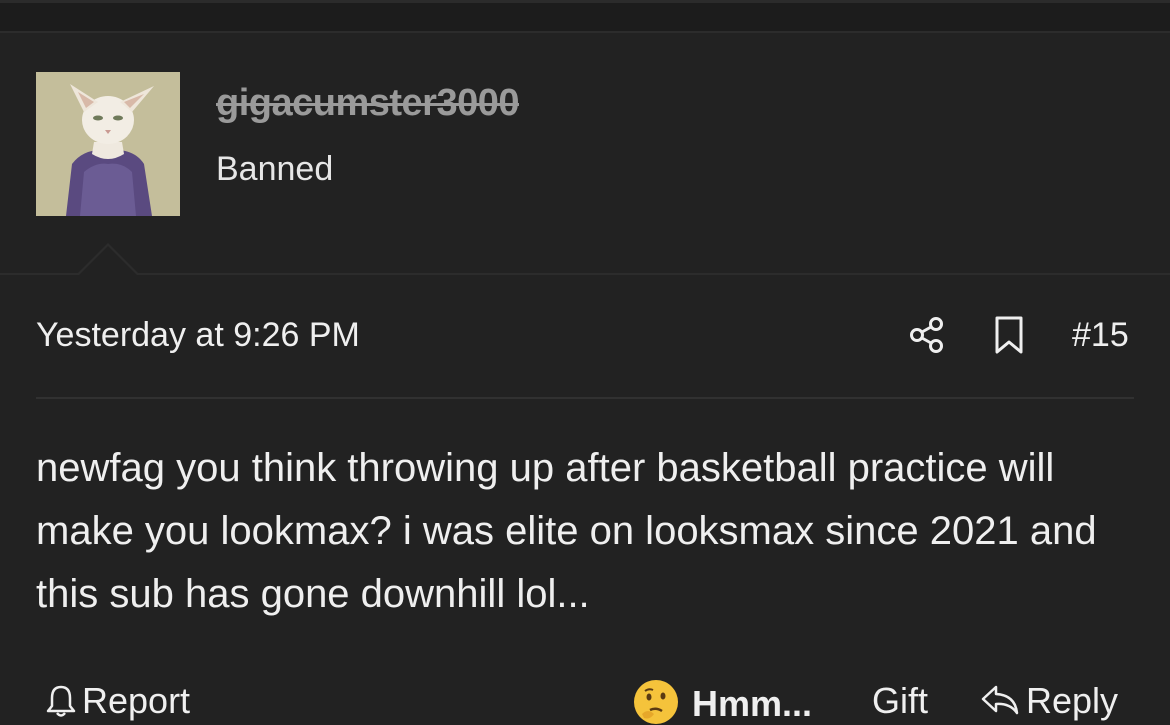  Describe the element at coordinates (1000, 700) in the screenshot. I see `reply-arrow-icon` at that location.